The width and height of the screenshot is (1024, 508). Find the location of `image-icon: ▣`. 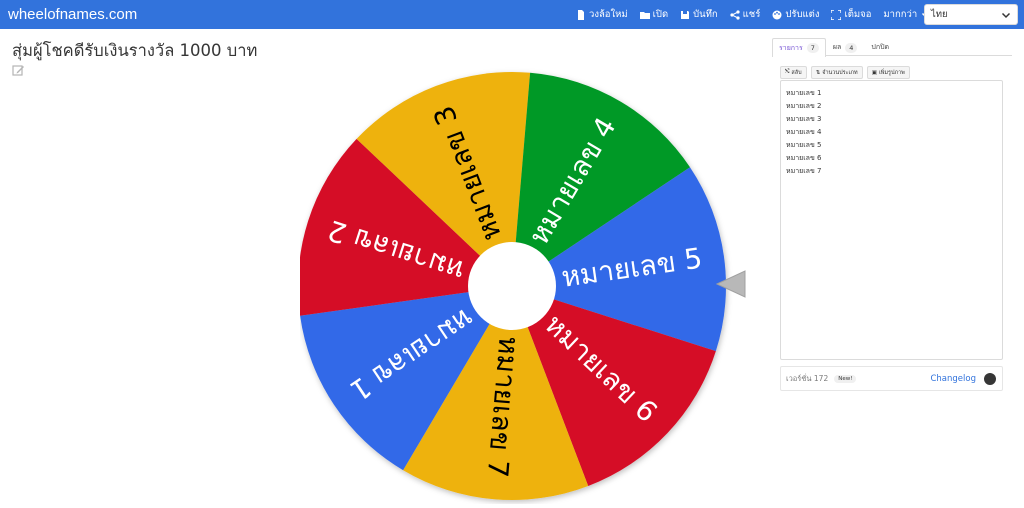

image-icon: ▣ is located at coordinates (874, 72).